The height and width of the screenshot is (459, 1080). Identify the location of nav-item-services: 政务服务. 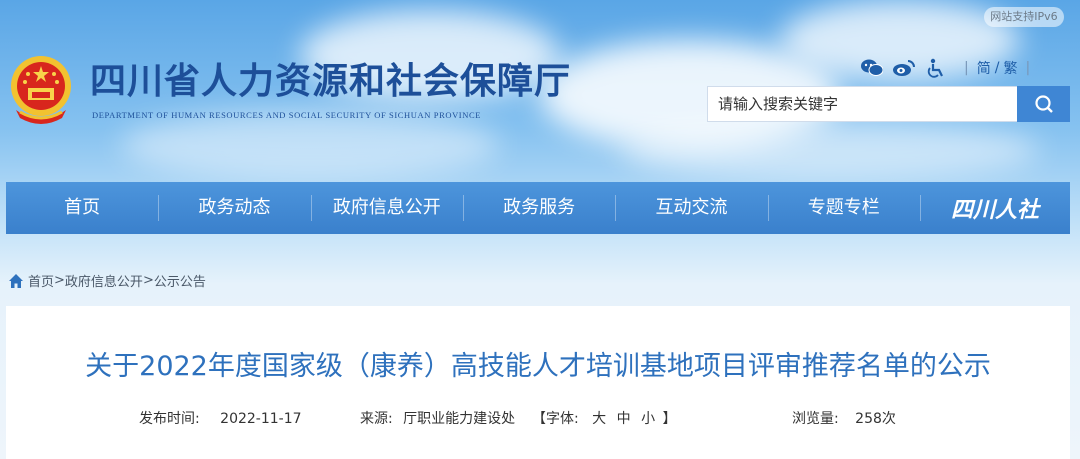
(538, 208).